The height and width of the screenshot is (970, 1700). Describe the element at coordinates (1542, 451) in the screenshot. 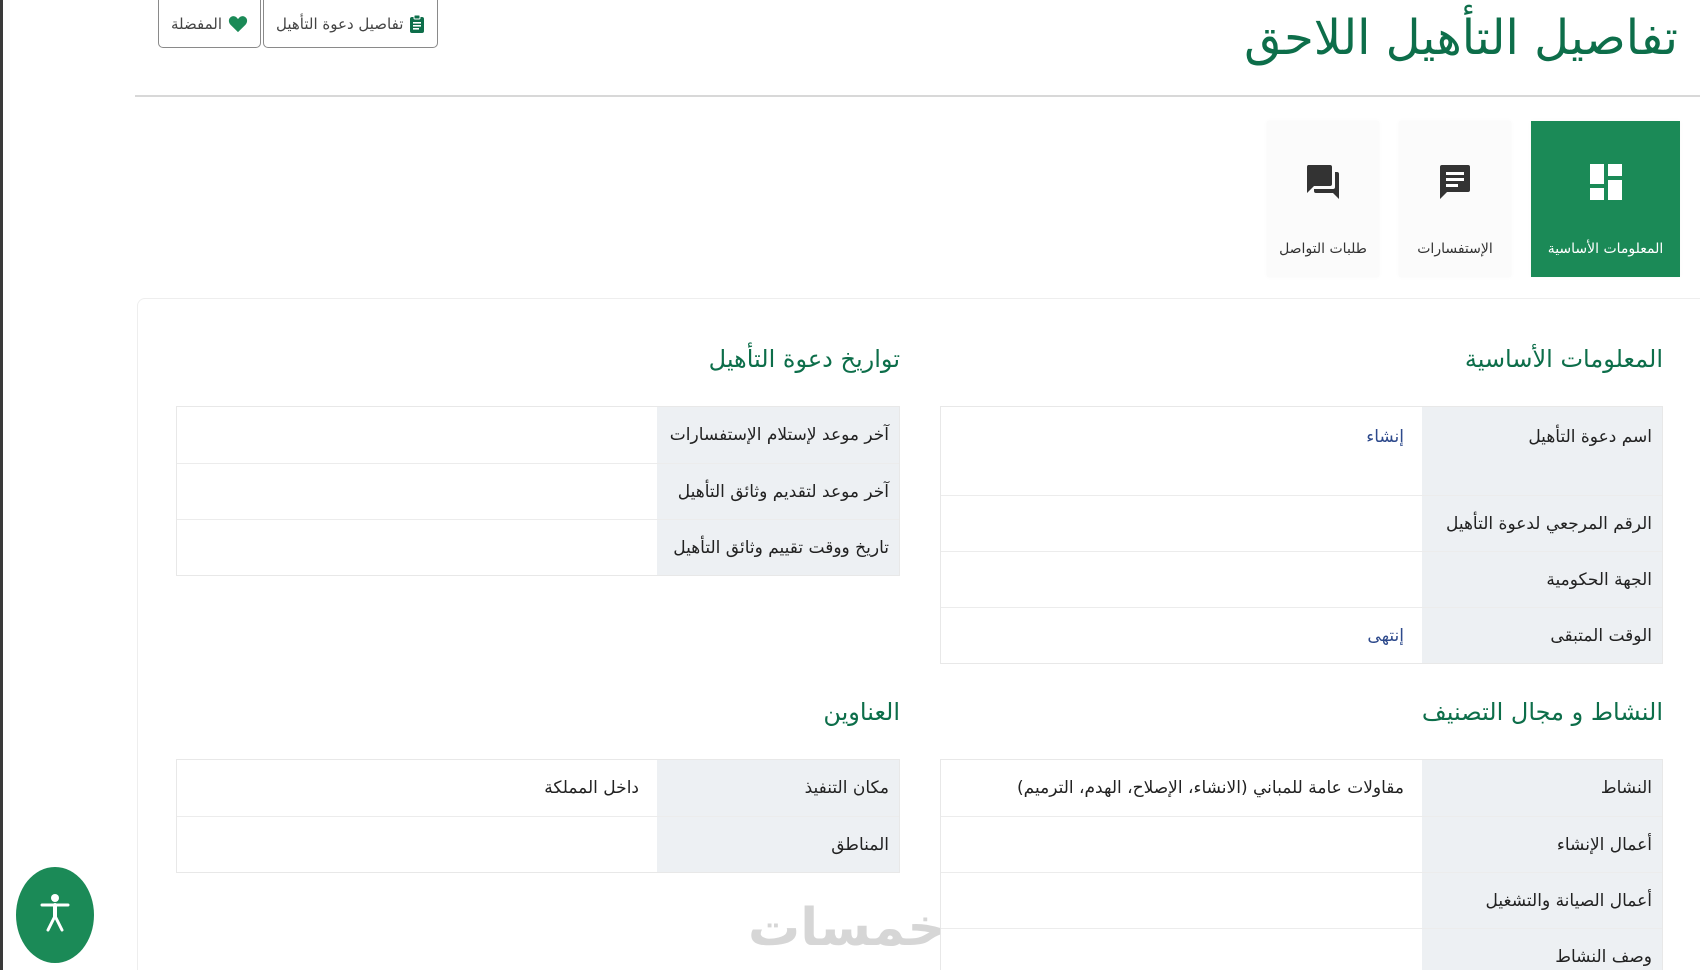

I see `row-label: اسم دعوة التأهيل` at that location.